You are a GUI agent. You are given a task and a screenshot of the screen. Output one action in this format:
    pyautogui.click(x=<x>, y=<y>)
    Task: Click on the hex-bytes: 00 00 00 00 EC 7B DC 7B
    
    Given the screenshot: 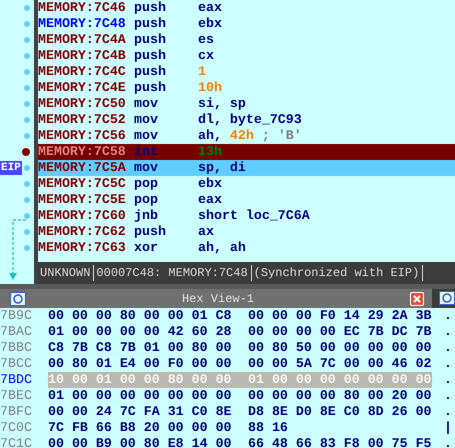 What is the action you would take?
    pyautogui.click(x=340, y=332)
    